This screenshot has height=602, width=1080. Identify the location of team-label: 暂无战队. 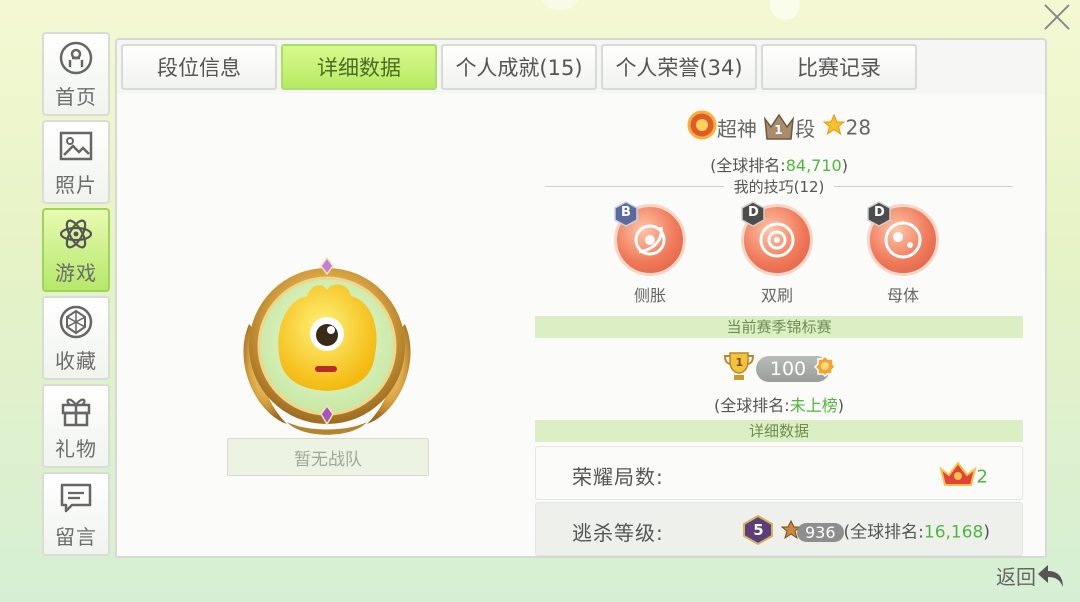
(328, 457).